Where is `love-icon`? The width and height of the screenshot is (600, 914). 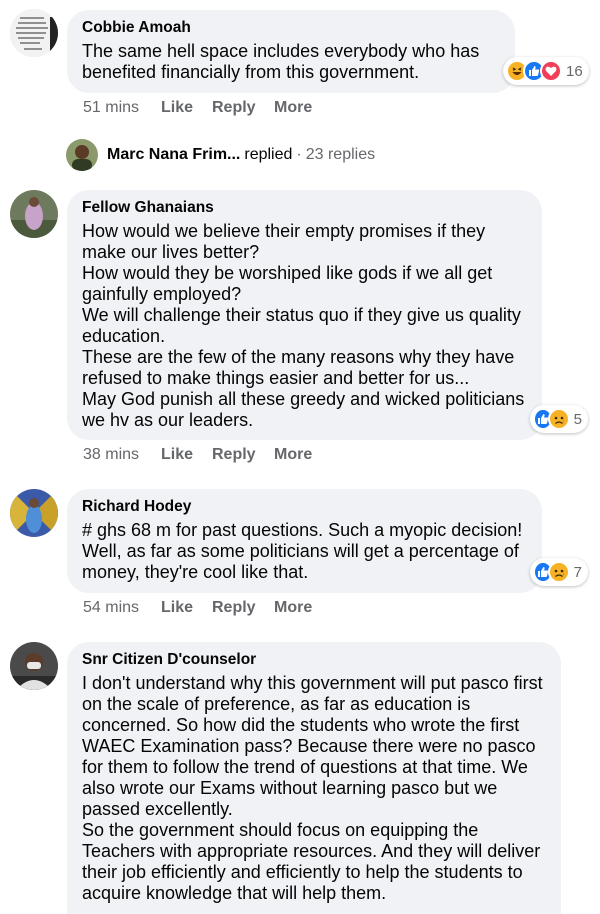
love-icon is located at coordinates (551, 71).